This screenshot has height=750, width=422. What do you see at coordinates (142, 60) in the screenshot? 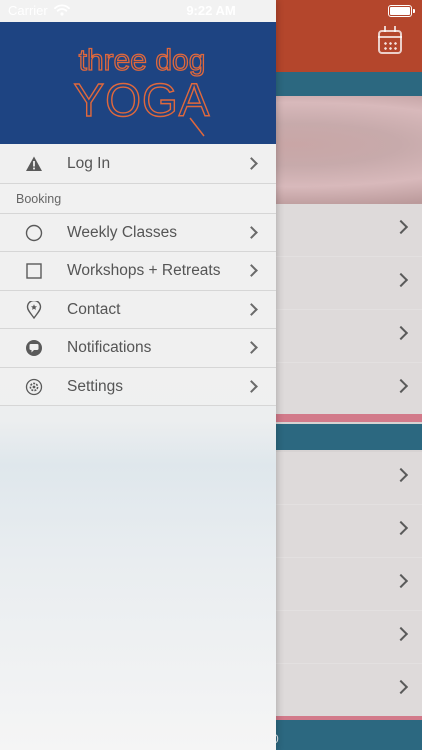
I see `logo-line1: three dog` at bounding box center [142, 60].